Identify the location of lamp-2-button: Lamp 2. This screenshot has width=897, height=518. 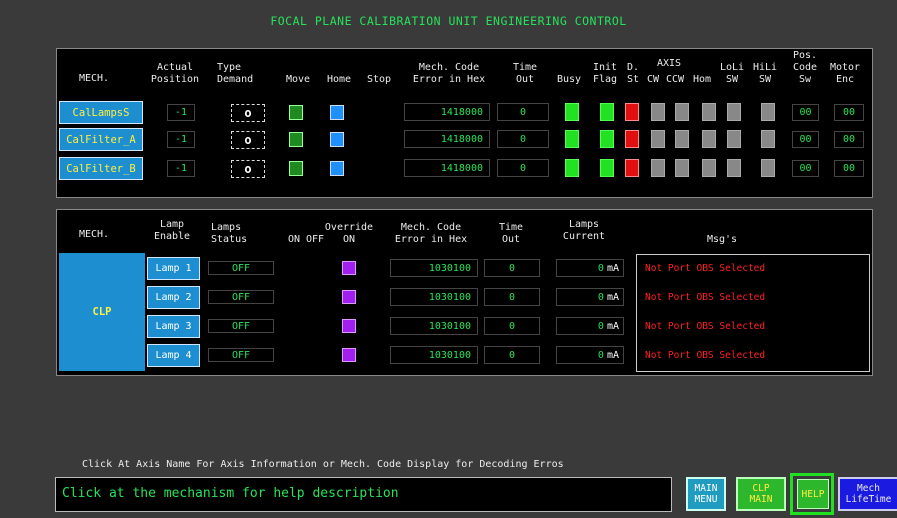
(173, 297).